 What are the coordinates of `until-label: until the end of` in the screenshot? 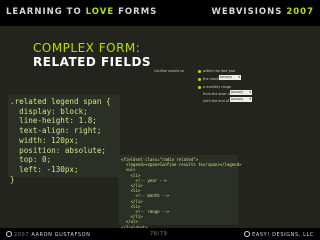 It's located at (216, 101).